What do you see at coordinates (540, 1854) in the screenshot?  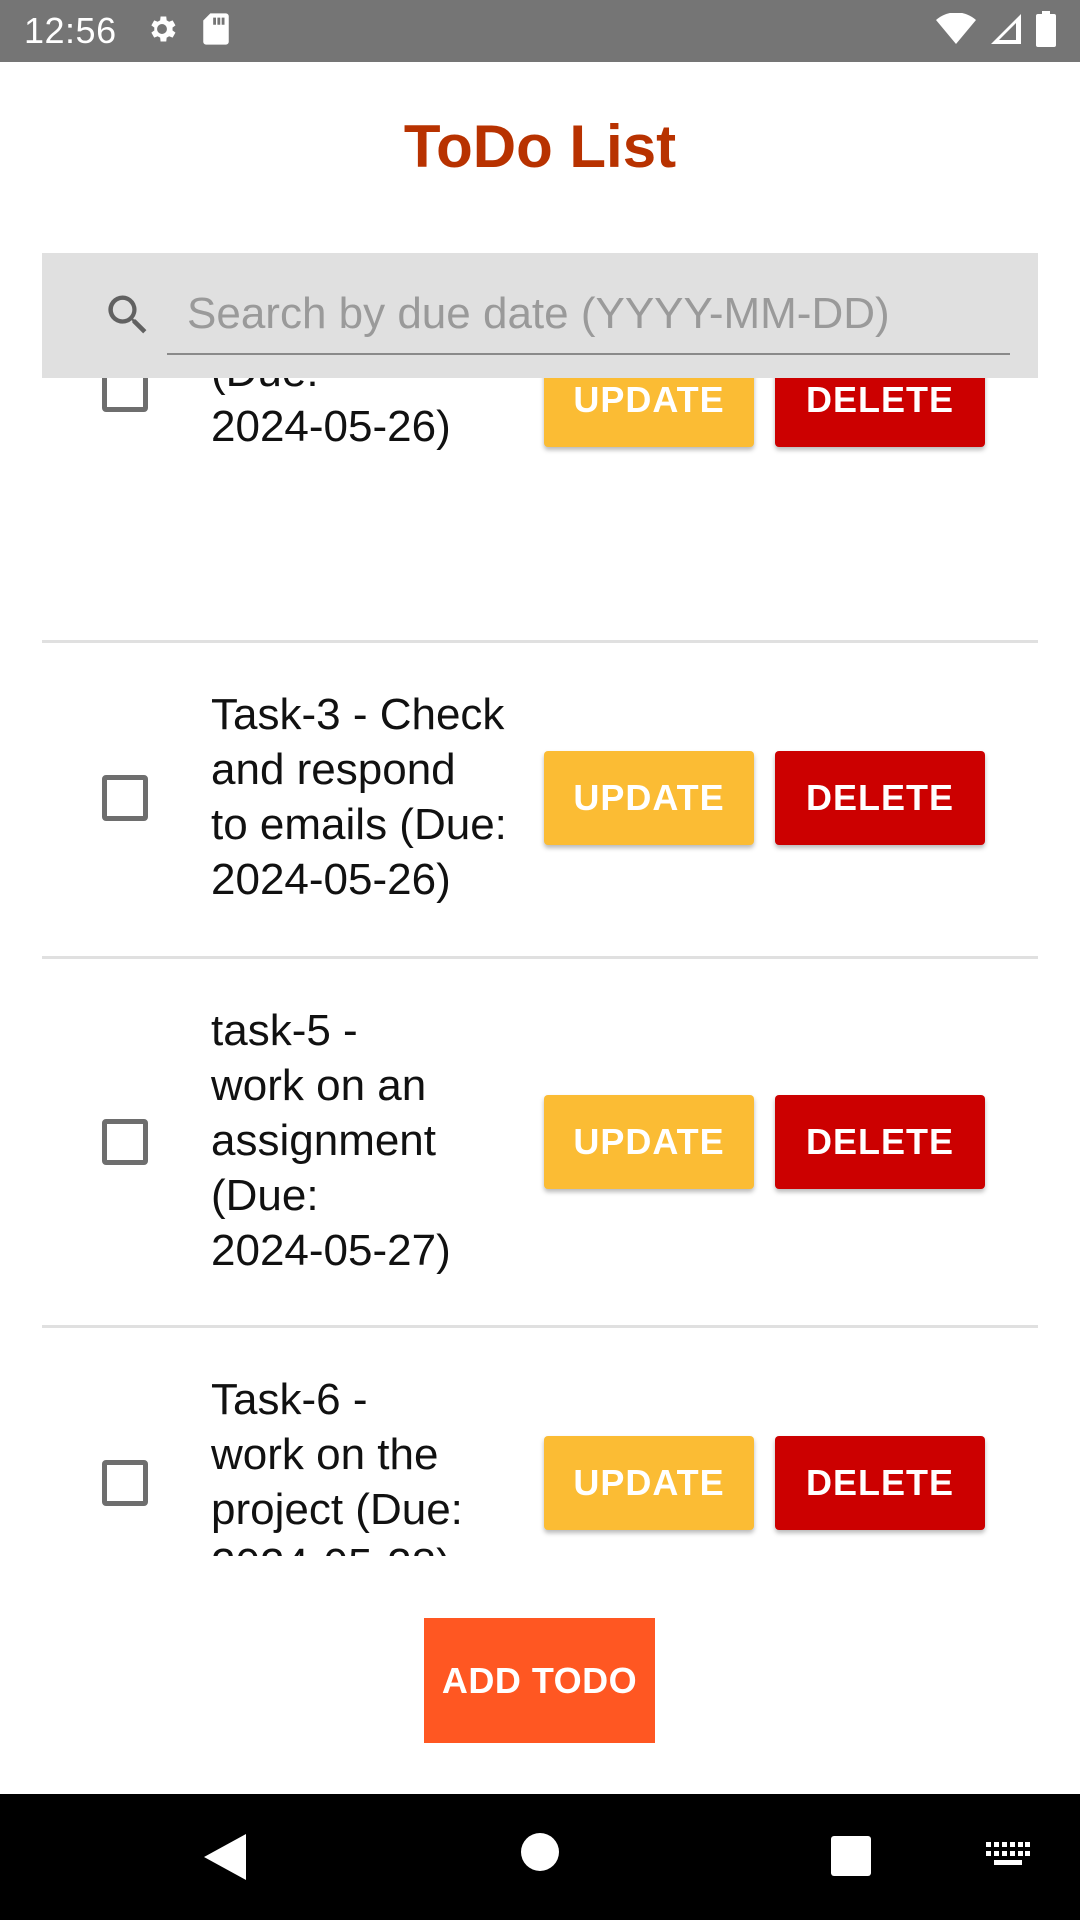 I see `home-icon` at bounding box center [540, 1854].